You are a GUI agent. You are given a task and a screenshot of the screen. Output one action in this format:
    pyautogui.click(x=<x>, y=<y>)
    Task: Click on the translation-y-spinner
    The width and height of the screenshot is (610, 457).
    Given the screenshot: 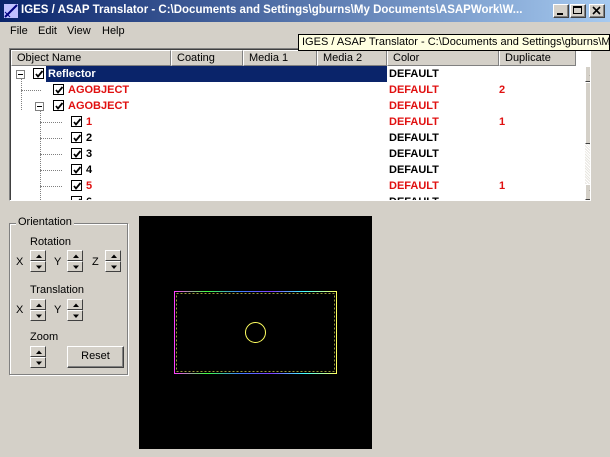 What is the action you would take?
    pyautogui.click(x=75, y=310)
    